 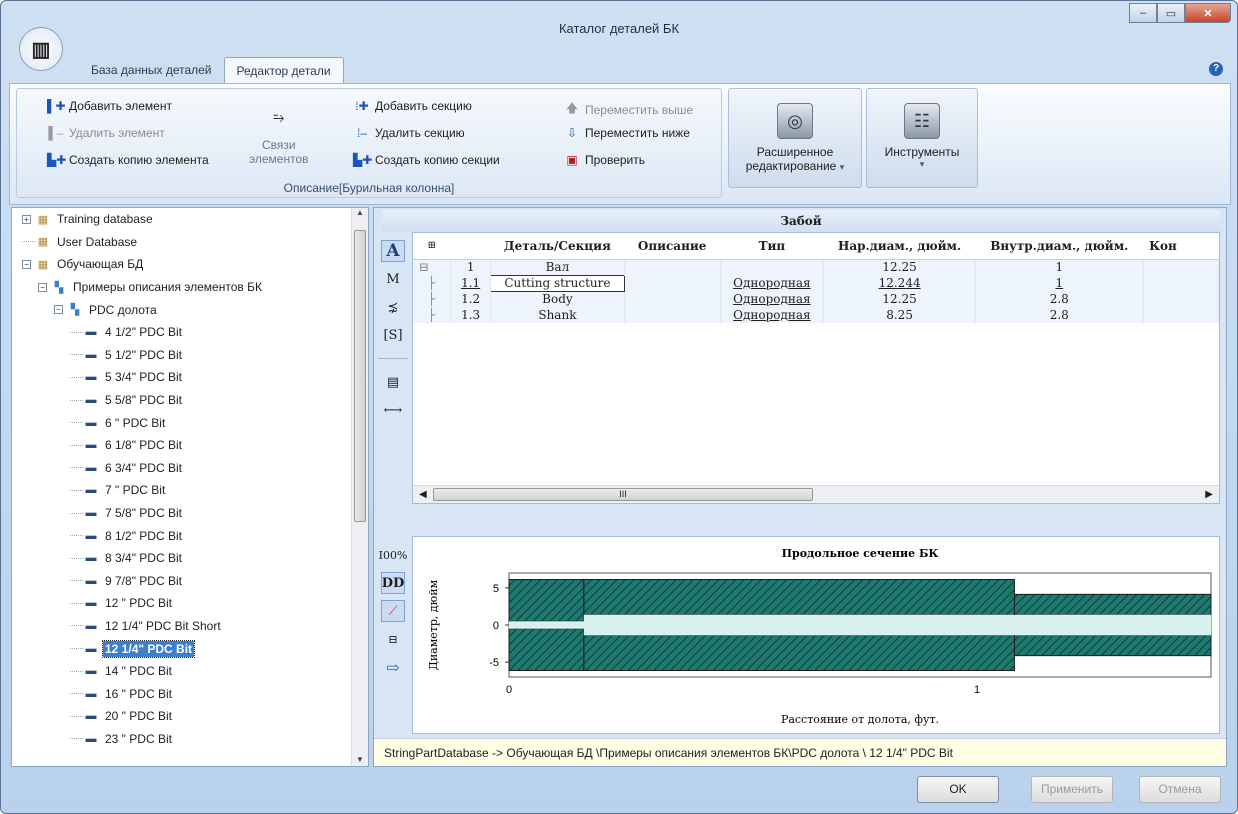 What do you see at coordinates (360, 212) in the screenshot?
I see `scroll-up-icon: ▲` at bounding box center [360, 212].